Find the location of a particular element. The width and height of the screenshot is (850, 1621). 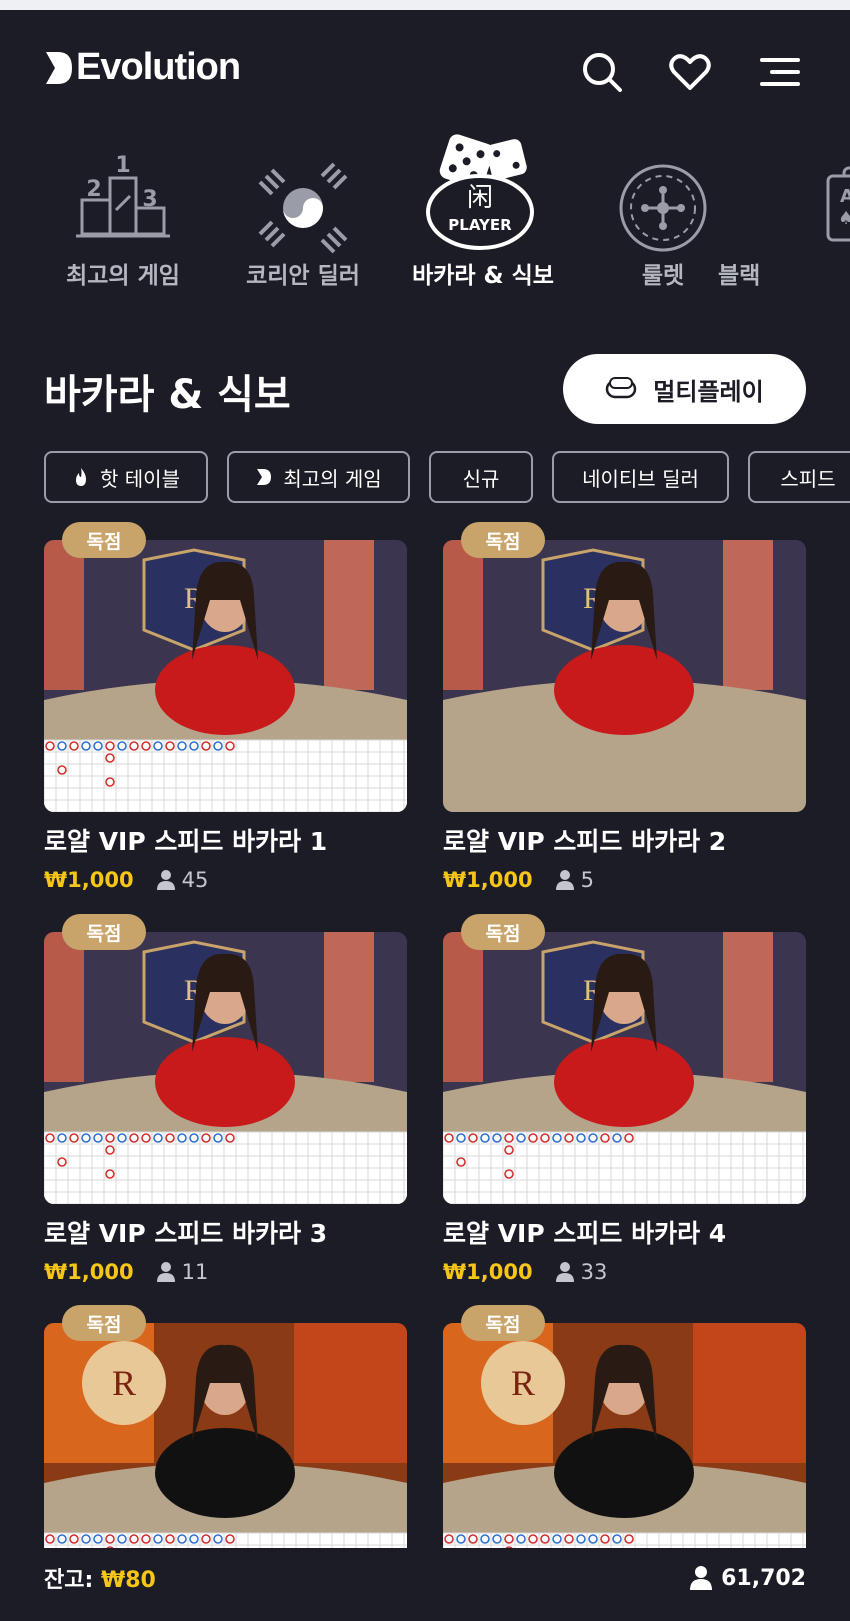

multiplay-button: 멀티플레이 is located at coordinates (684, 389).